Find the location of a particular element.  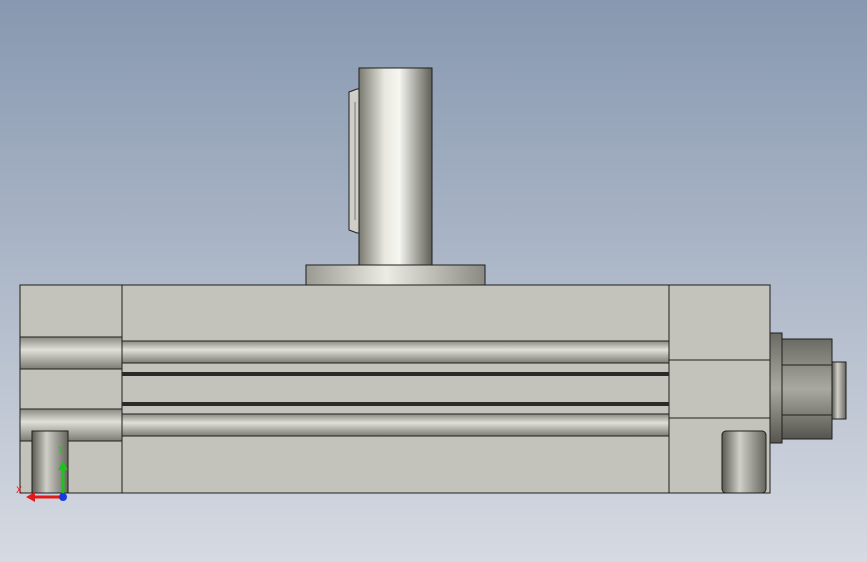

adjuster-bolt is located at coordinates (839, 390).